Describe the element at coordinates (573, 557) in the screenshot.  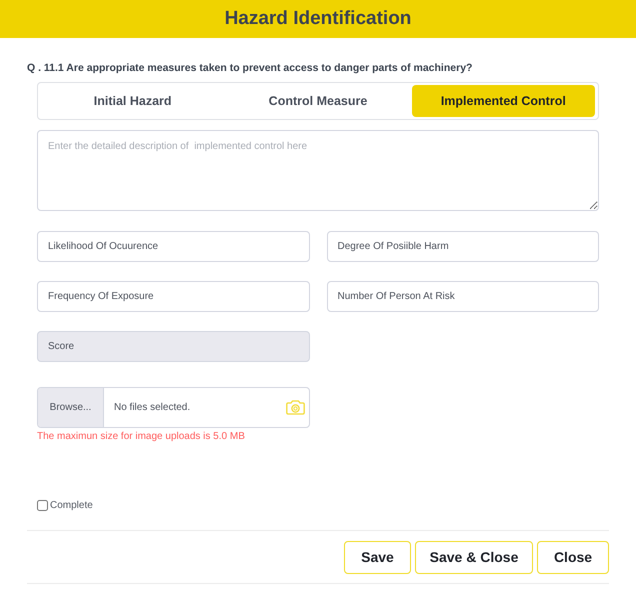
I see `action-button: Close` at that location.